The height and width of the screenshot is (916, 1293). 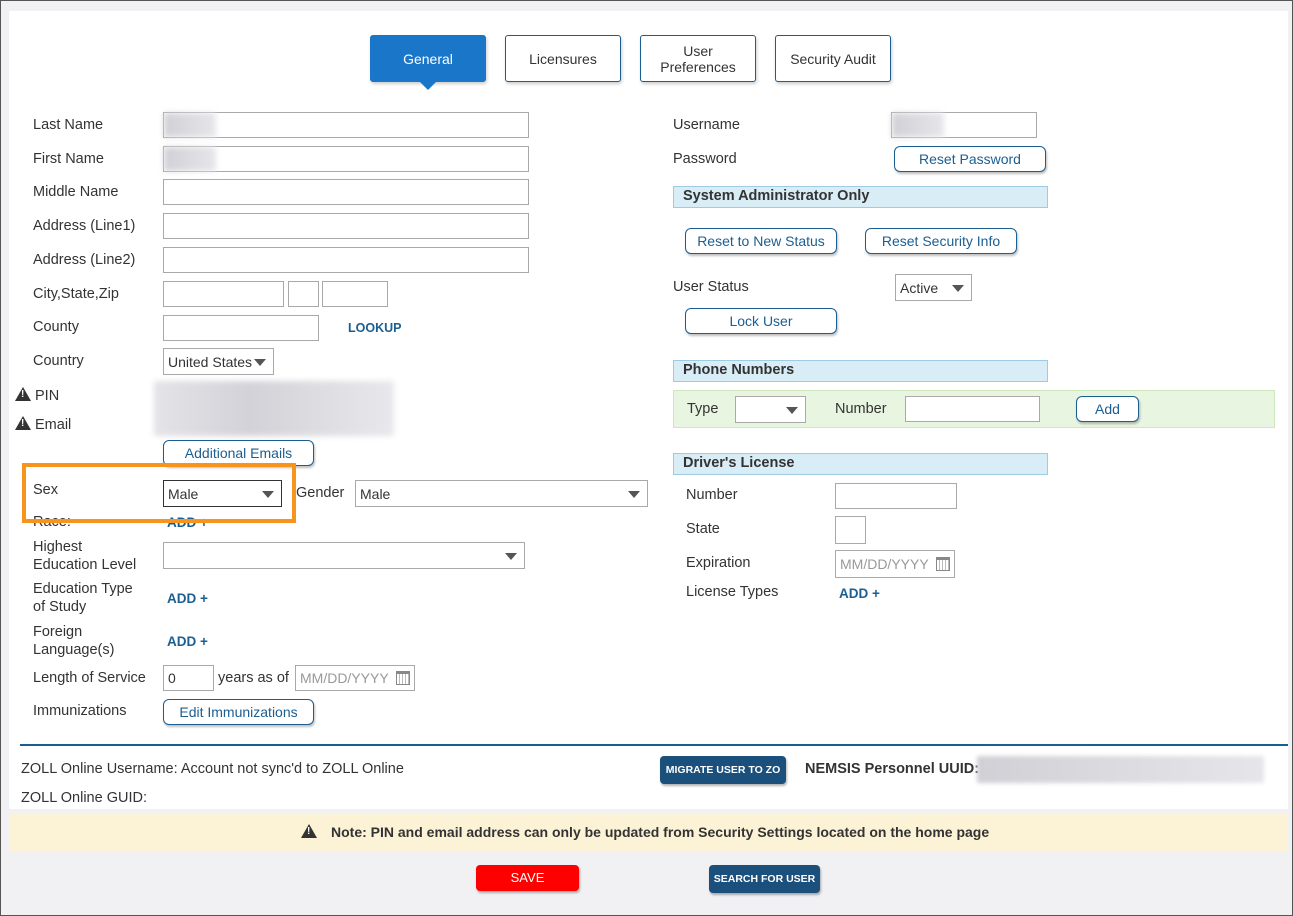 I want to click on first-name-input, so click(x=346, y=159).